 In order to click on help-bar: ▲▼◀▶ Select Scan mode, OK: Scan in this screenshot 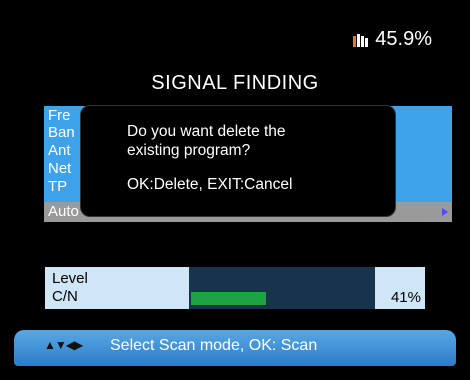, I will do `click(235, 348)`.